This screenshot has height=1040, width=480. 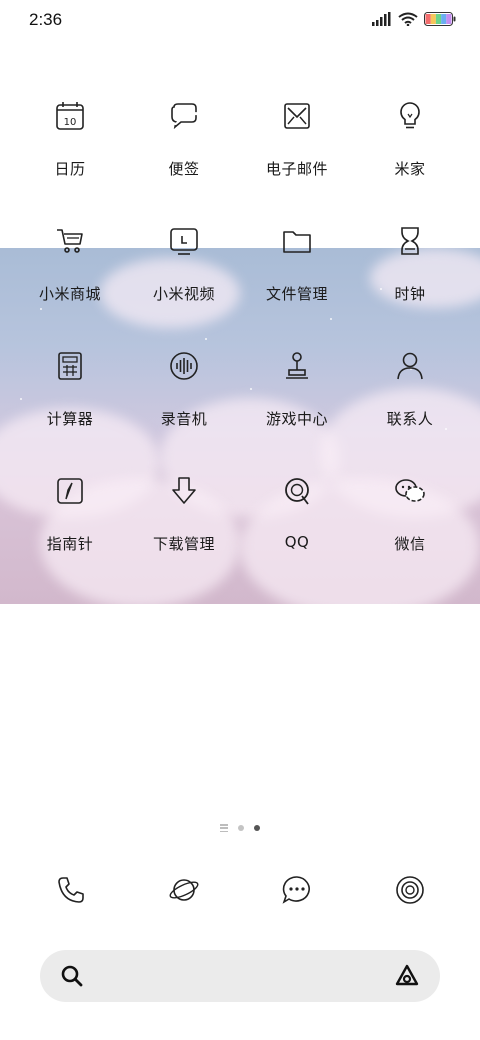 What do you see at coordinates (240, 976) in the screenshot?
I see `search-bar` at bounding box center [240, 976].